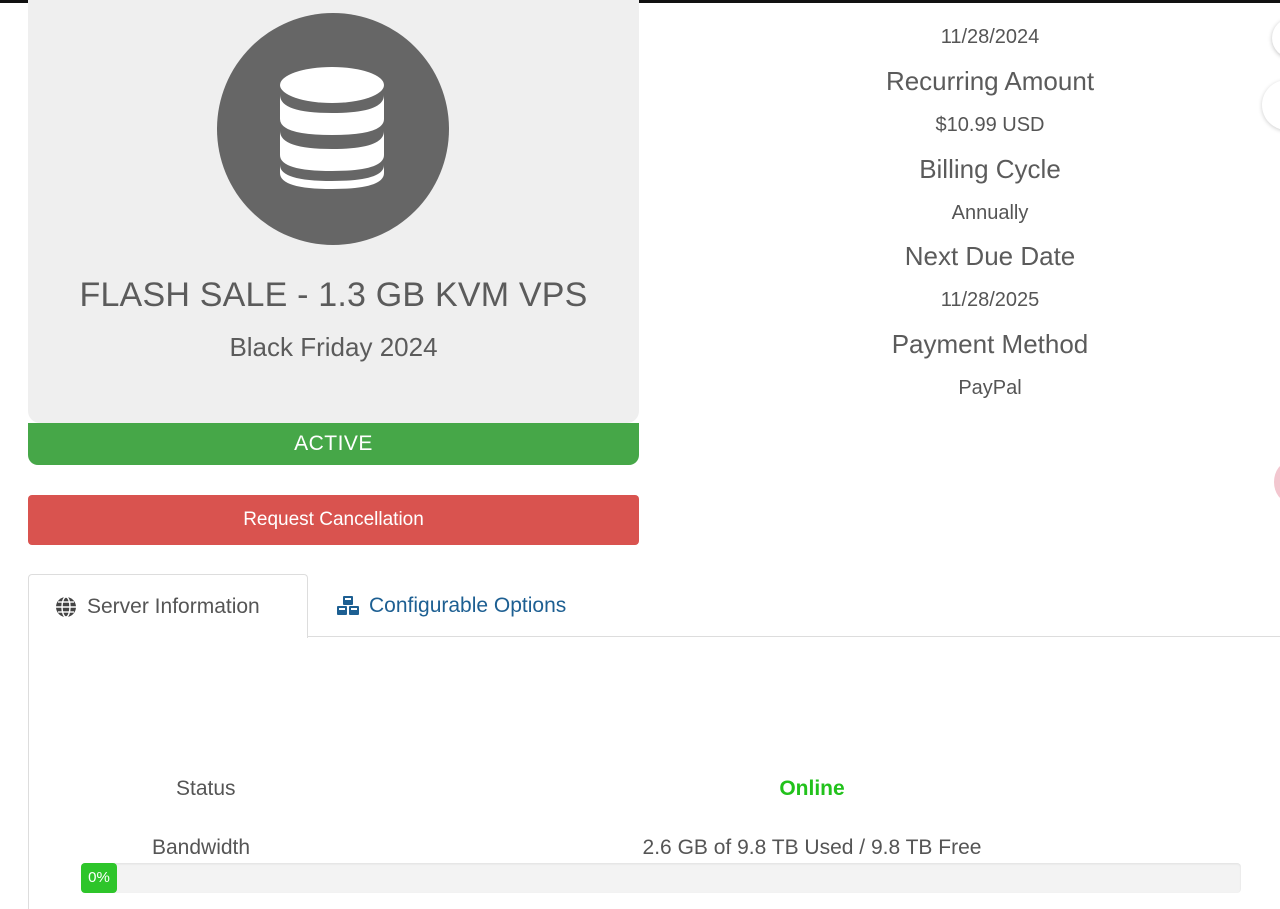 This screenshot has height=909, width=1280. What do you see at coordinates (990, 169) in the screenshot?
I see `billing-cycle-label: Billing Cycle` at bounding box center [990, 169].